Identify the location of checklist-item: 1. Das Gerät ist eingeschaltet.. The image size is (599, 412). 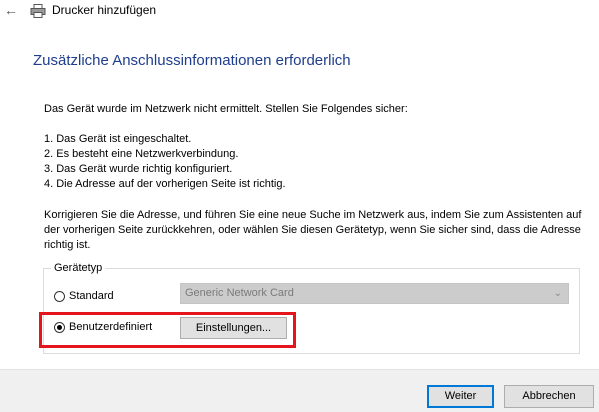
(118, 139).